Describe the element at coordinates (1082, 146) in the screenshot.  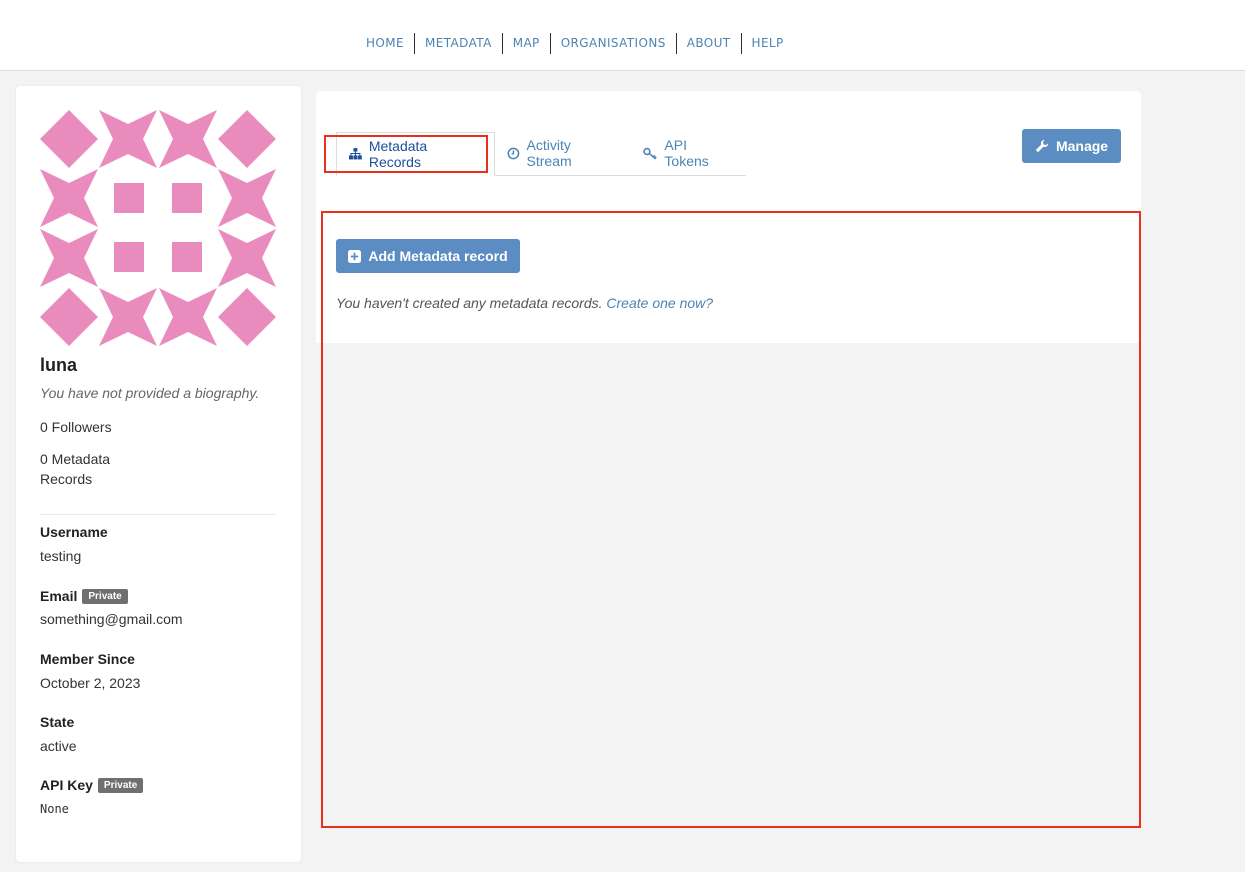
I see `manage-button-label: Manage` at that location.